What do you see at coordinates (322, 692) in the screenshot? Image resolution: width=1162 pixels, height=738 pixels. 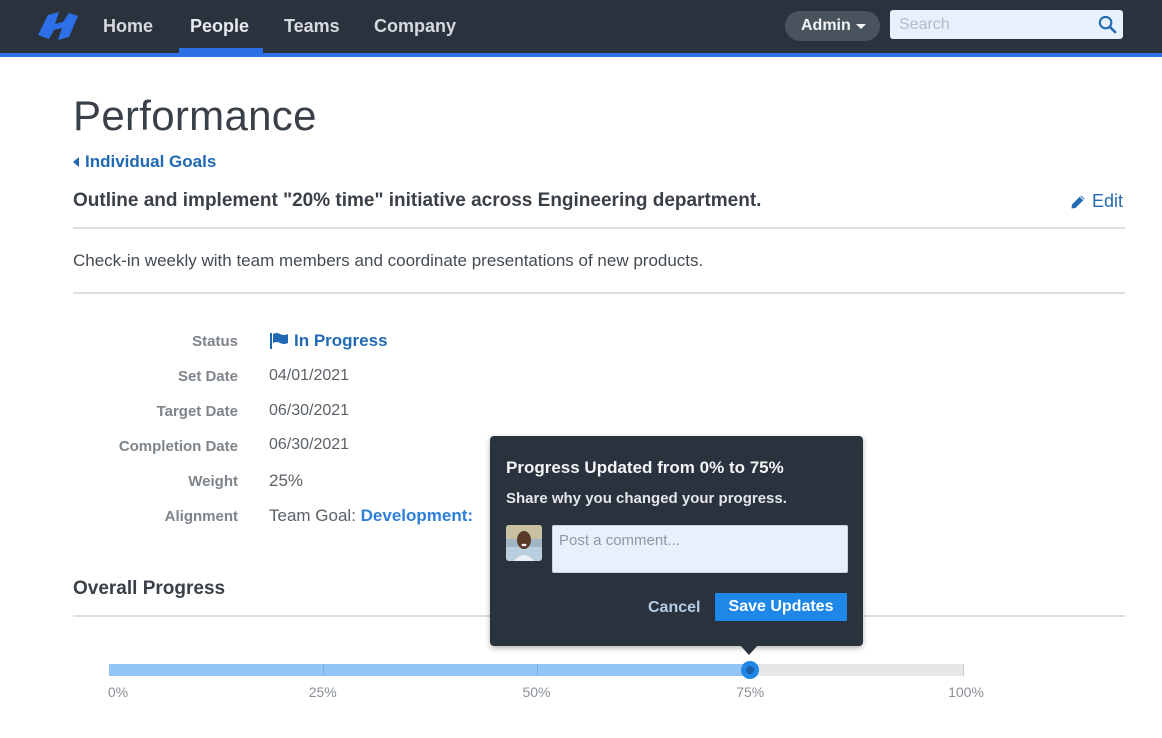 I see `slider-tick-label: 25%` at bounding box center [322, 692].